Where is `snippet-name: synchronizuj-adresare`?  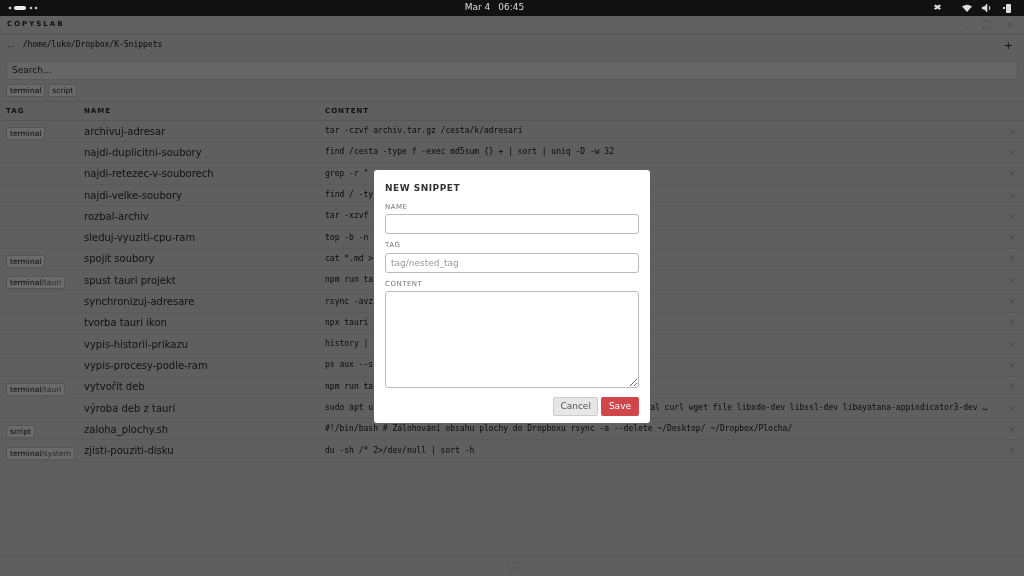 snippet-name: synchronizuj-adresare is located at coordinates (140, 302).